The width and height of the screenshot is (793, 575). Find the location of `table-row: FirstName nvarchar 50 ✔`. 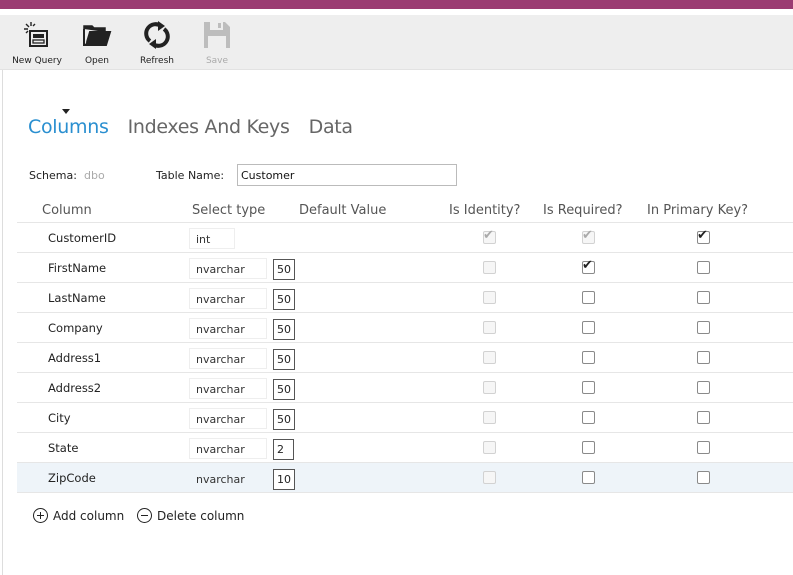

table-row: FirstName nvarchar 50 ✔ is located at coordinates (405, 268).